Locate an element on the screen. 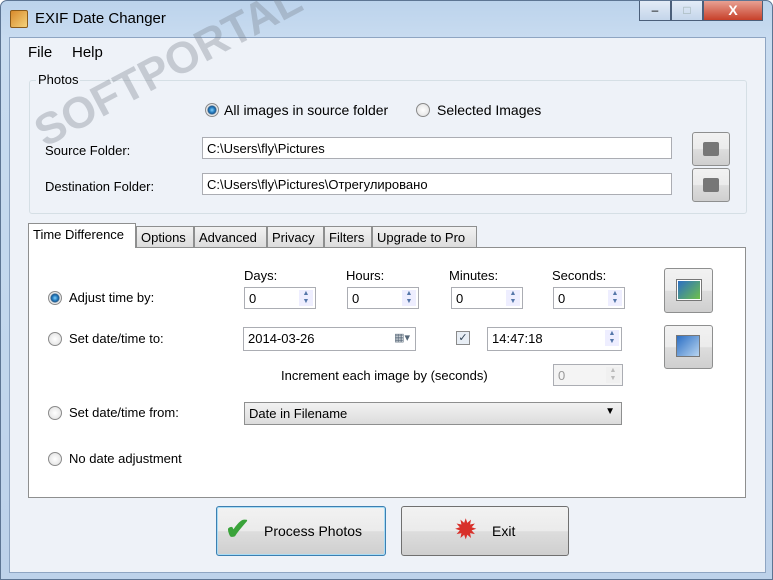 This screenshot has width=773, height=580. hours-label: Hours: is located at coordinates (365, 275).